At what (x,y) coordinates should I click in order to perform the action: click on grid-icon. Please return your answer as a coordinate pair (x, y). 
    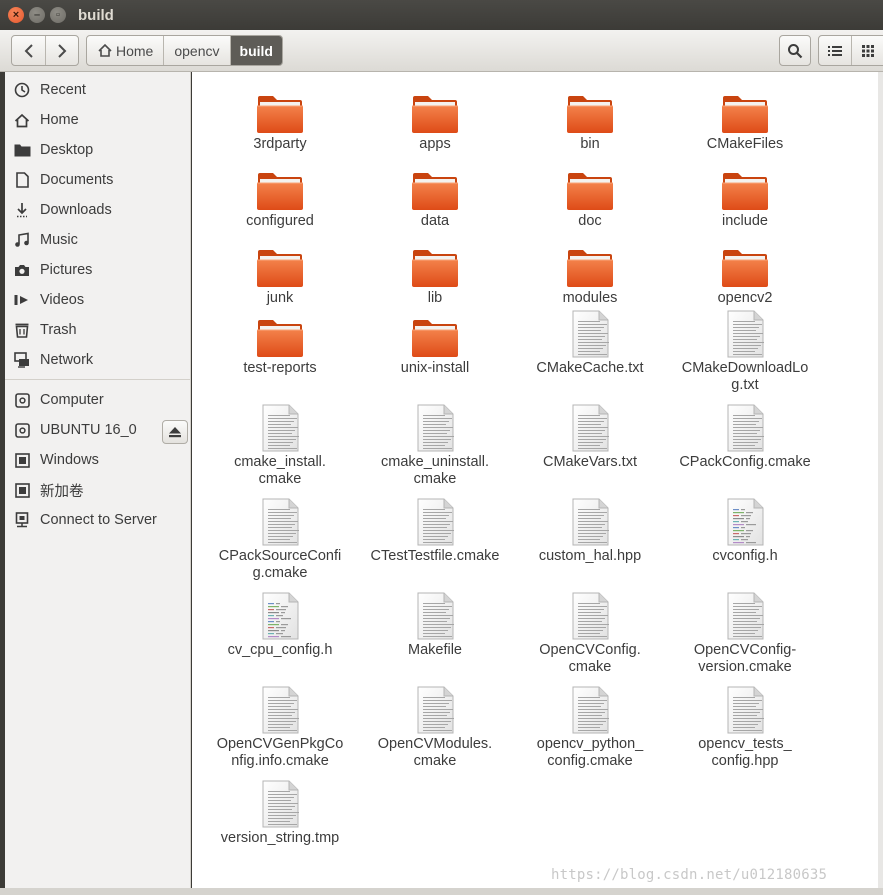
    Looking at the image, I should click on (867, 50).